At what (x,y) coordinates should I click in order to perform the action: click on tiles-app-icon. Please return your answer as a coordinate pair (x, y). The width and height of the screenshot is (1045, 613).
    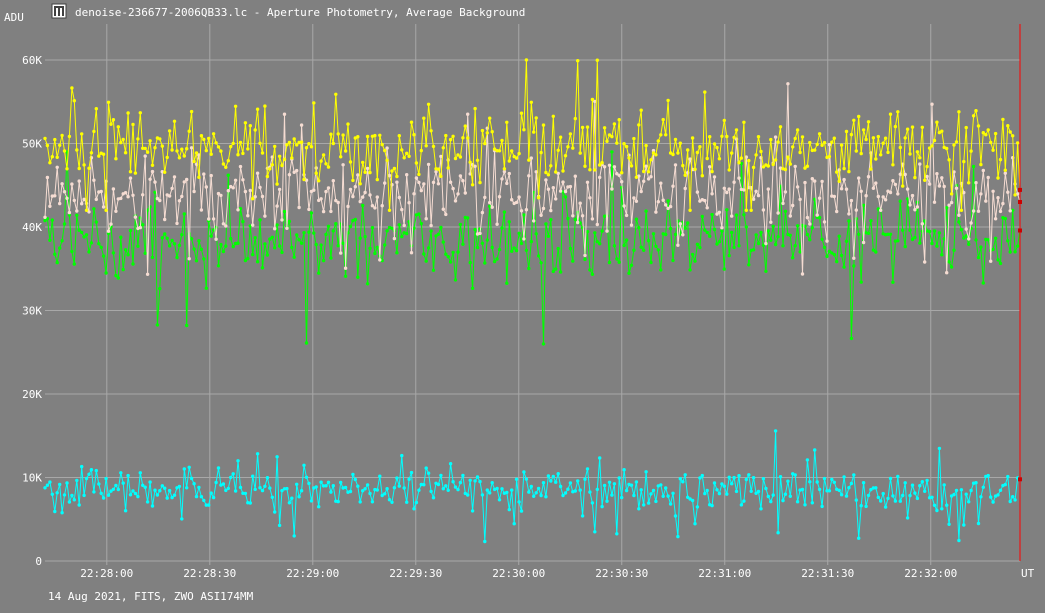
    Looking at the image, I should click on (59, 11).